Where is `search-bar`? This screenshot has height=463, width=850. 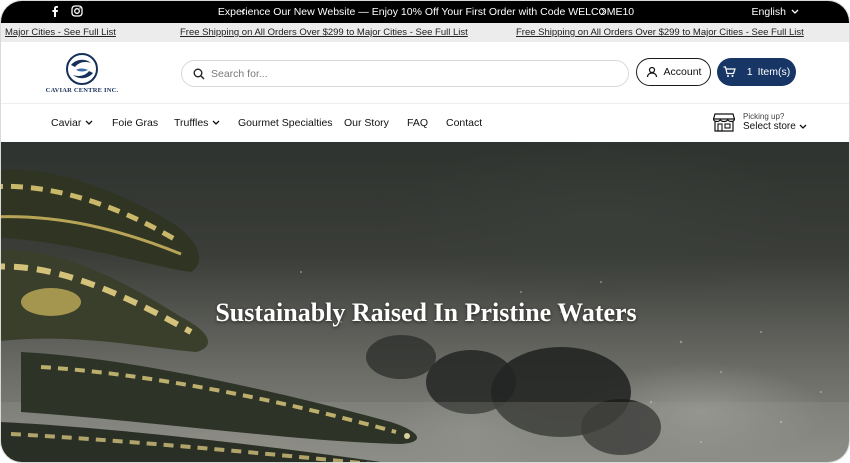 search-bar is located at coordinates (405, 73).